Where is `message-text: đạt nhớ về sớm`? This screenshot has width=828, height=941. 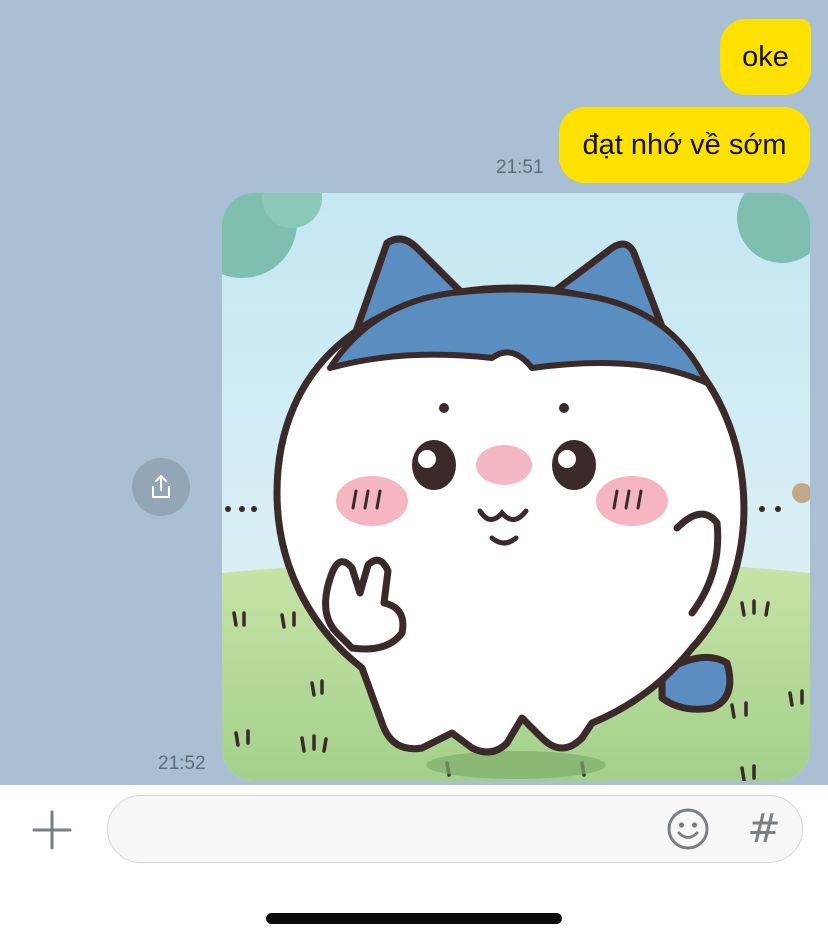
message-text: đạt nhớ về sớm is located at coordinates (684, 144).